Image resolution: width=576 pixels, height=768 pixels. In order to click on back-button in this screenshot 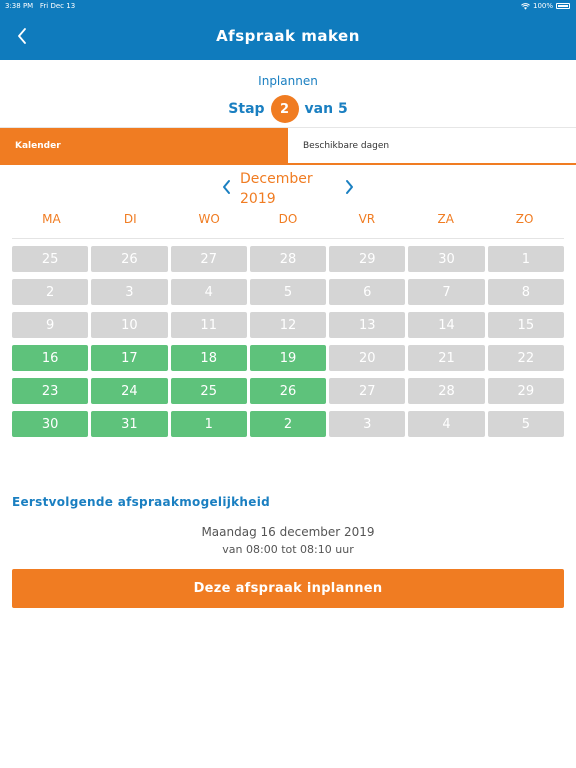, I will do `click(22, 36)`.